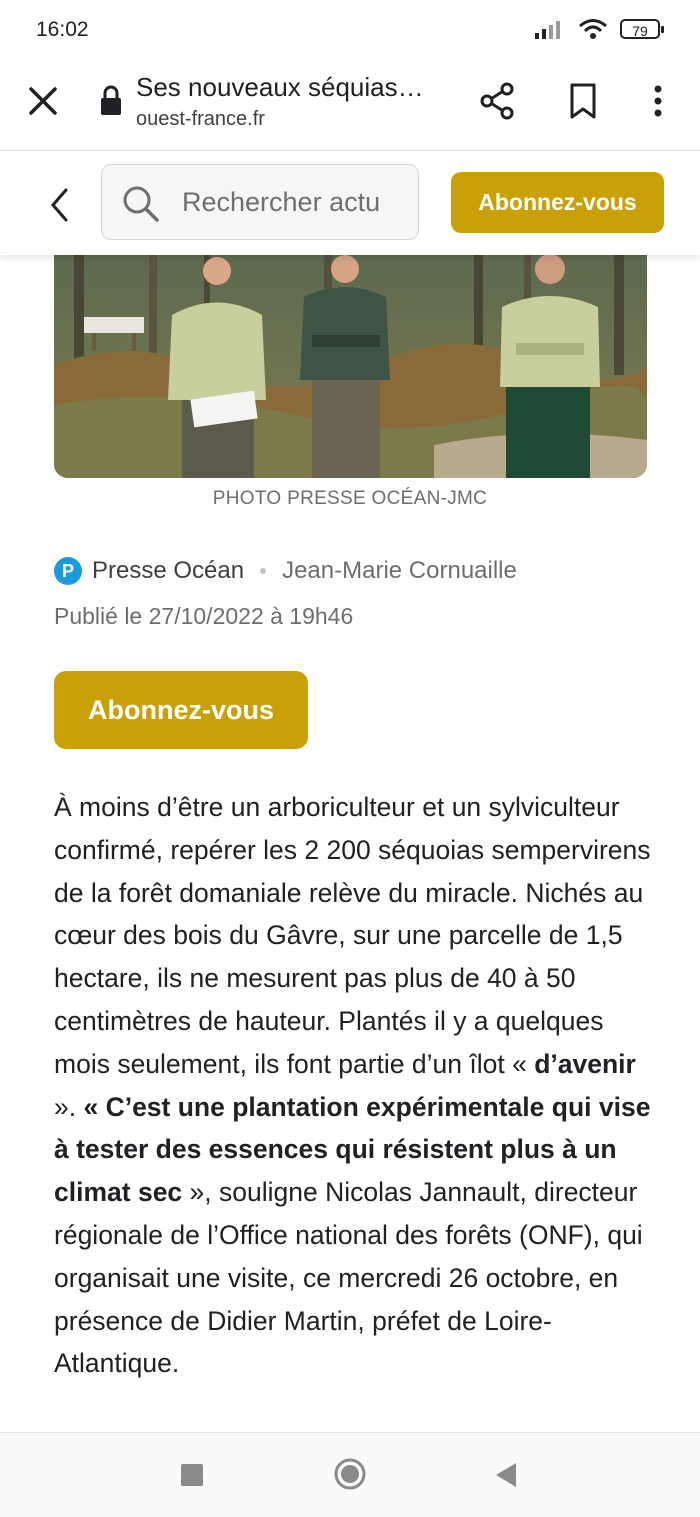 This screenshot has width=700, height=1517. What do you see at coordinates (350, 31) in the screenshot?
I see `status-bar: 16:02 79` at bounding box center [350, 31].